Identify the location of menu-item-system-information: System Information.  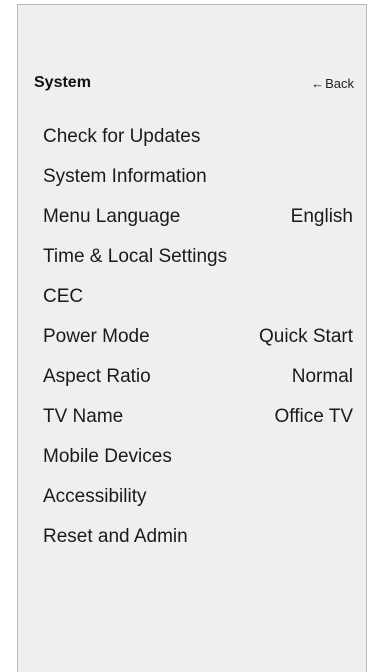
(199, 177).